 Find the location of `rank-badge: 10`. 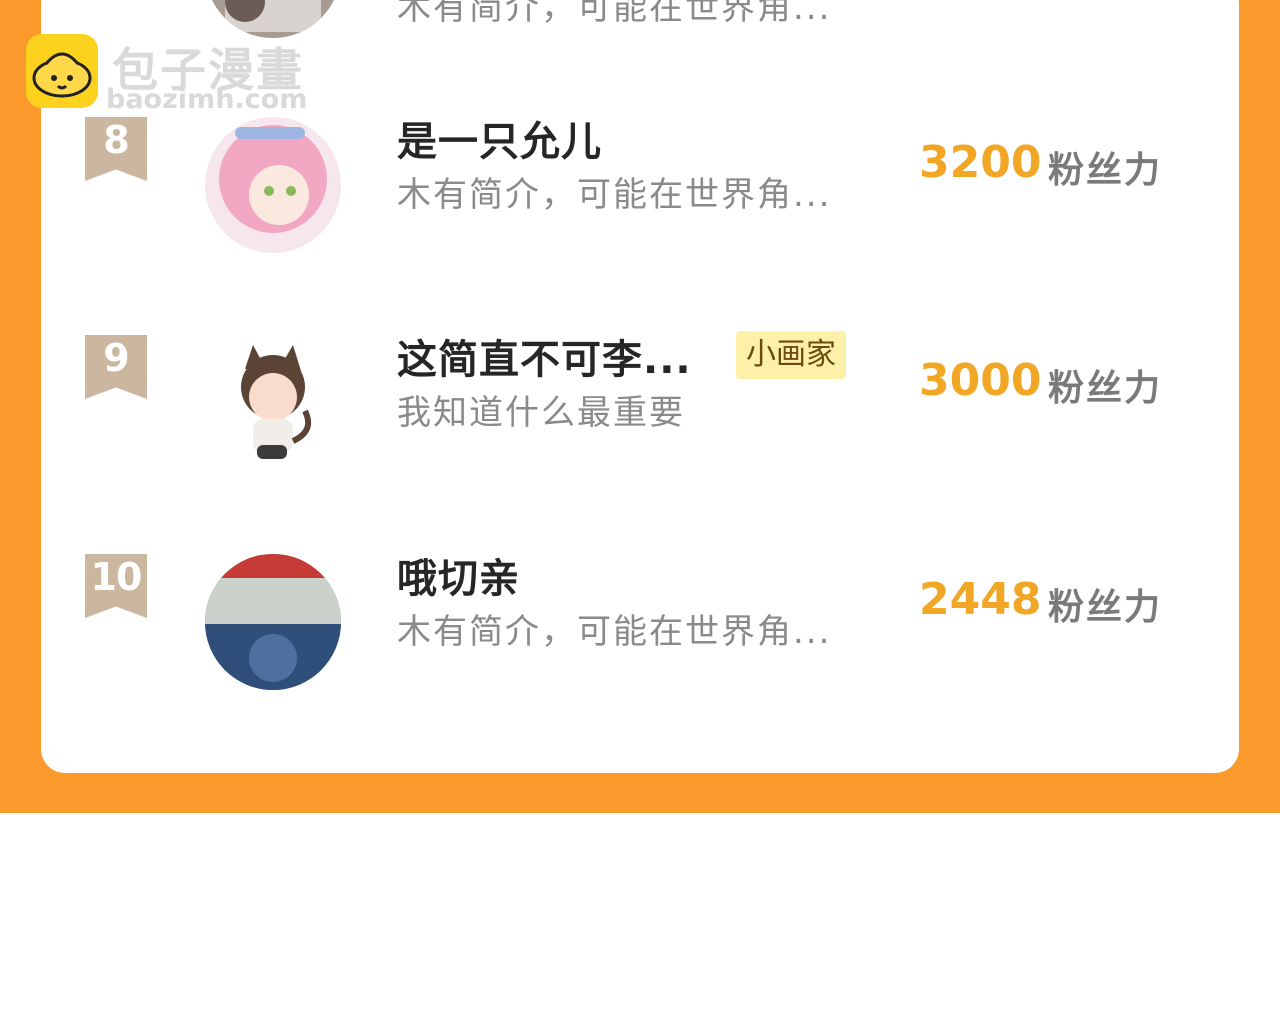

rank-badge: 10 is located at coordinates (116, 586).